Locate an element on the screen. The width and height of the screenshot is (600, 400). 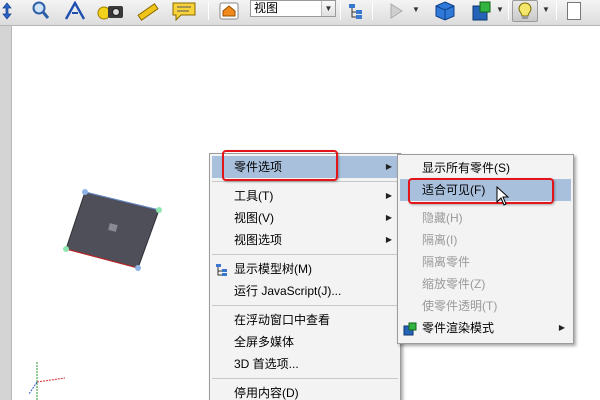
menu-item-label: 显示模型树(M) is located at coordinates (273, 269).